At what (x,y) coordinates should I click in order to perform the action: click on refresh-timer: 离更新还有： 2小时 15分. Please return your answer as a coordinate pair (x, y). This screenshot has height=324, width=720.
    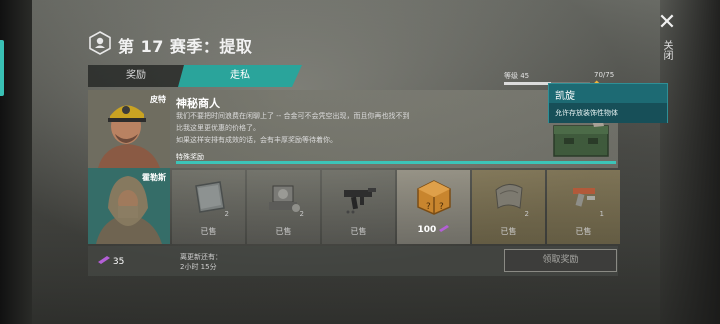
    Looking at the image, I should click on (201, 262).